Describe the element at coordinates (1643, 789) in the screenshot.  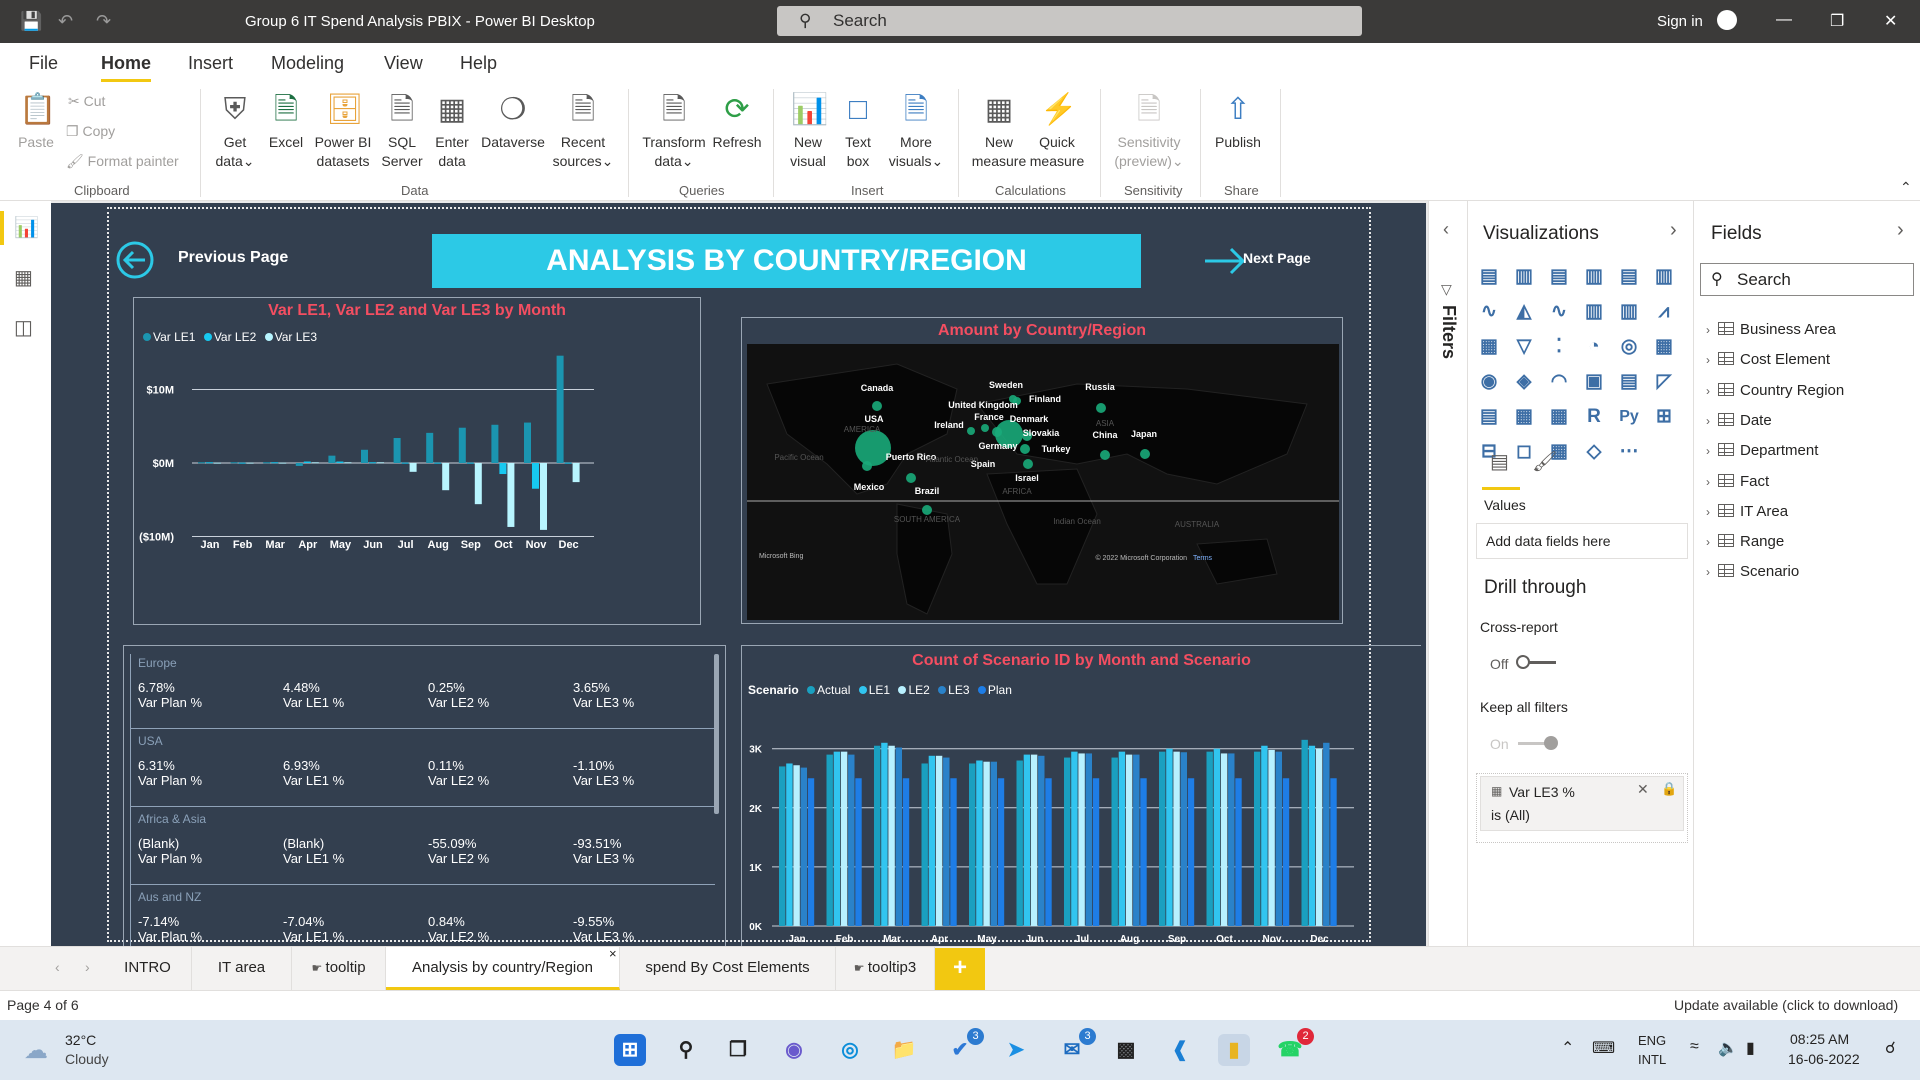
I see `remove-filter-icon: ✕` at that location.